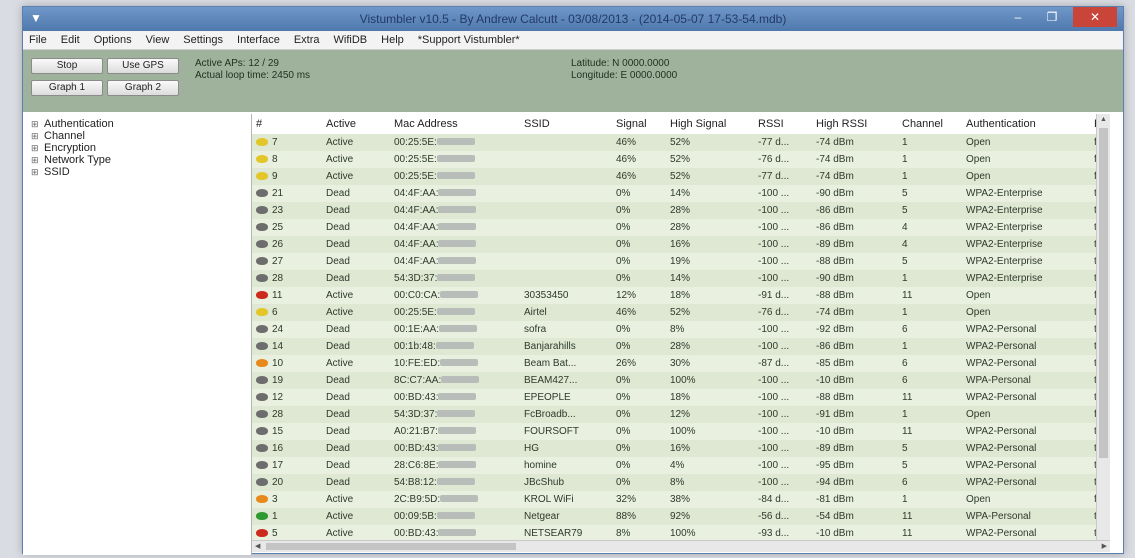 The height and width of the screenshot is (558, 1135). I want to click on graph1-button: Graph 1, so click(67, 88).